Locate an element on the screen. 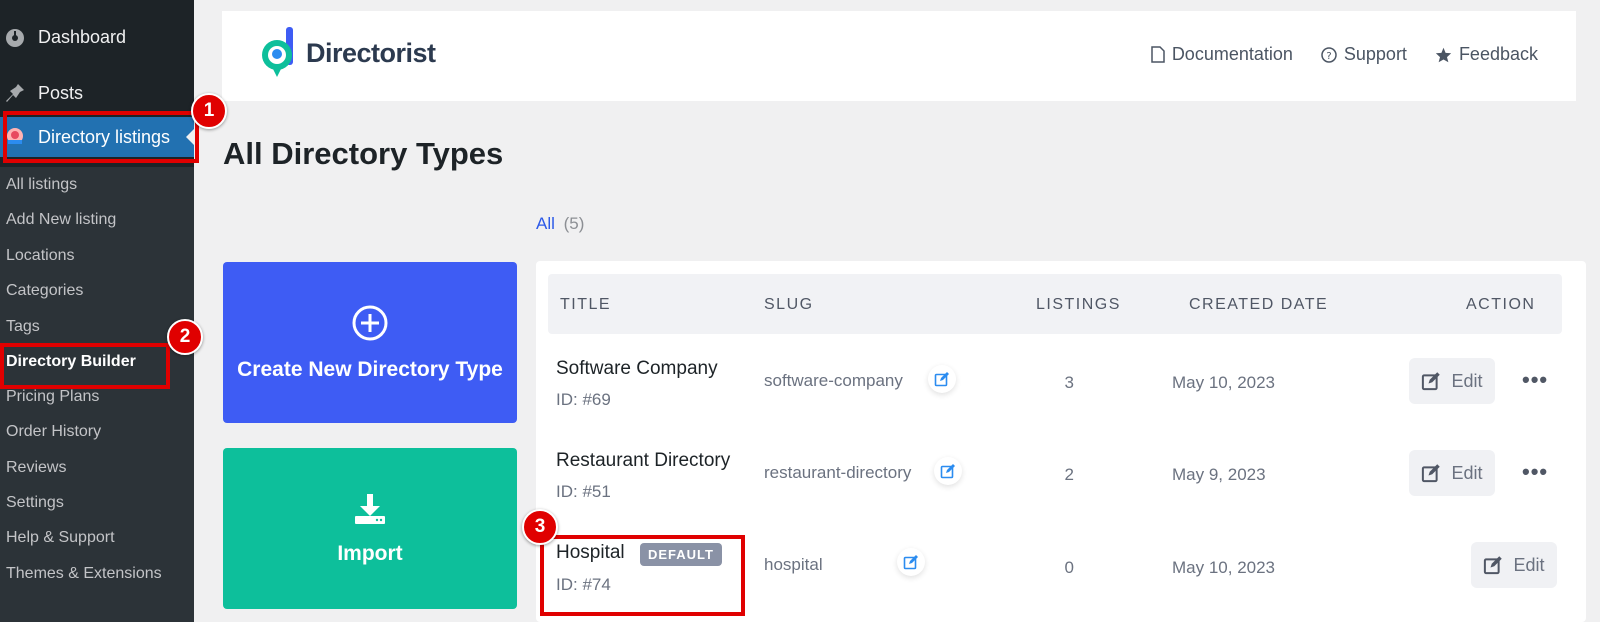  plus-circle-icon is located at coordinates (370, 322).